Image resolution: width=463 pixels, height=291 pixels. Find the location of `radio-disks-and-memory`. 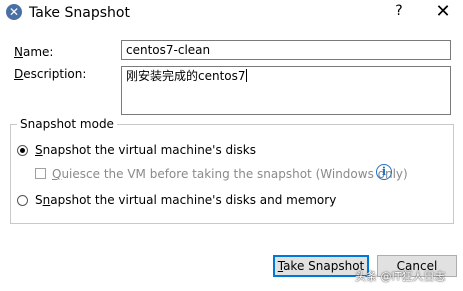

radio-disks-and-memory is located at coordinates (22, 200).